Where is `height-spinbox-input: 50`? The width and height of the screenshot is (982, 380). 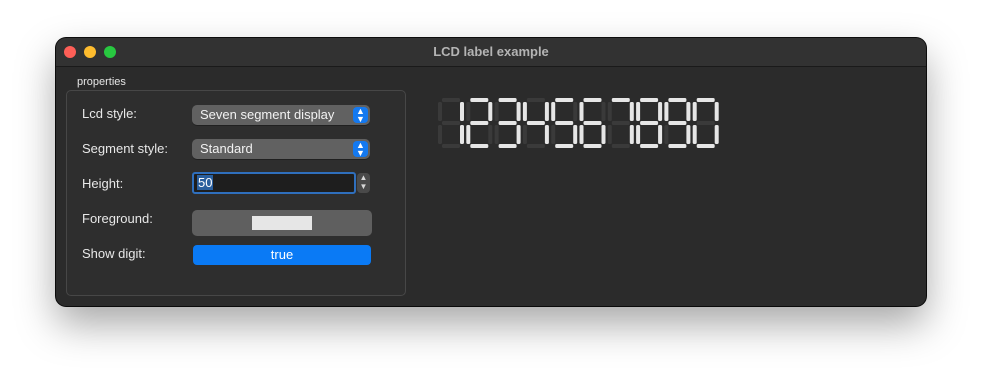 height-spinbox-input: 50 is located at coordinates (274, 183).